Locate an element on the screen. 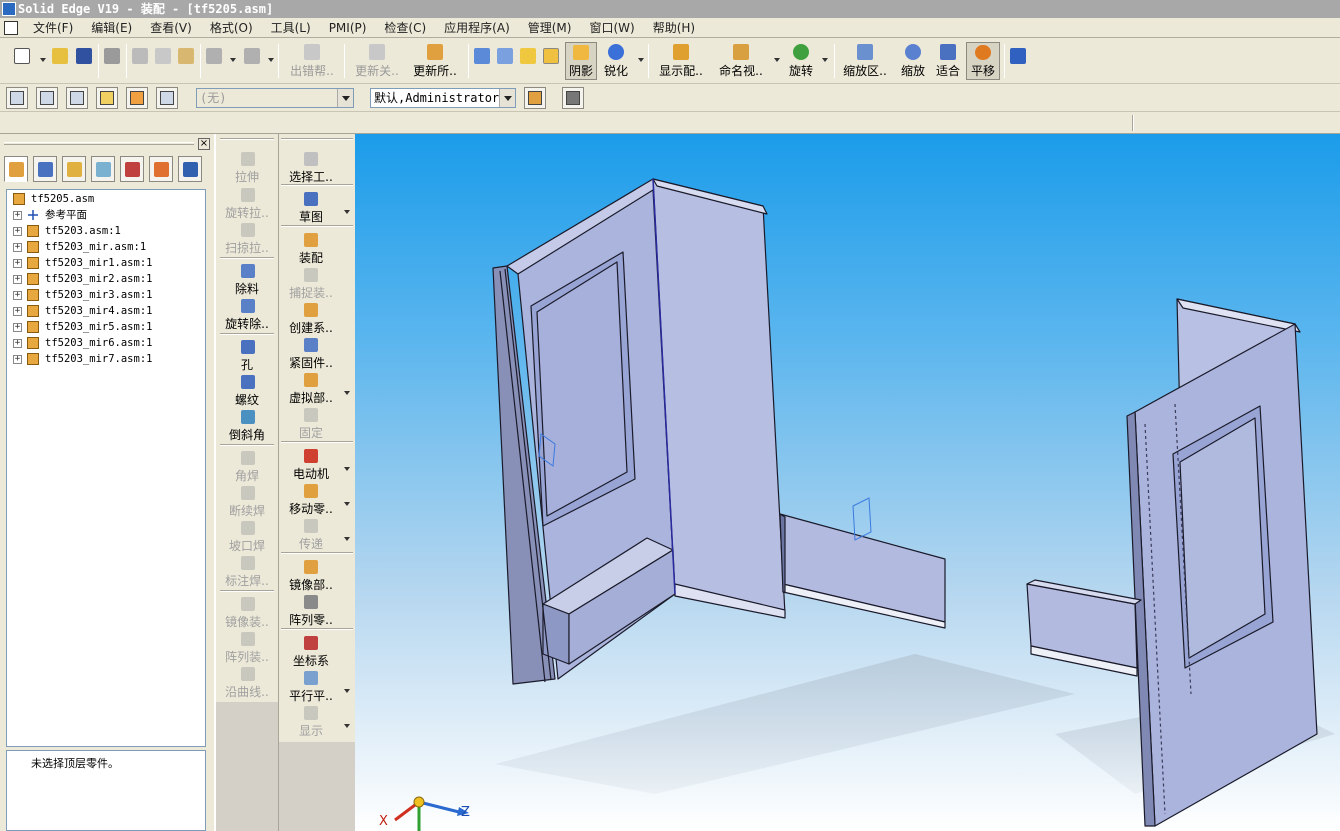 The height and width of the screenshot is (831, 1340). stitch-weld-button: 断续焊 is located at coordinates (247, 503).